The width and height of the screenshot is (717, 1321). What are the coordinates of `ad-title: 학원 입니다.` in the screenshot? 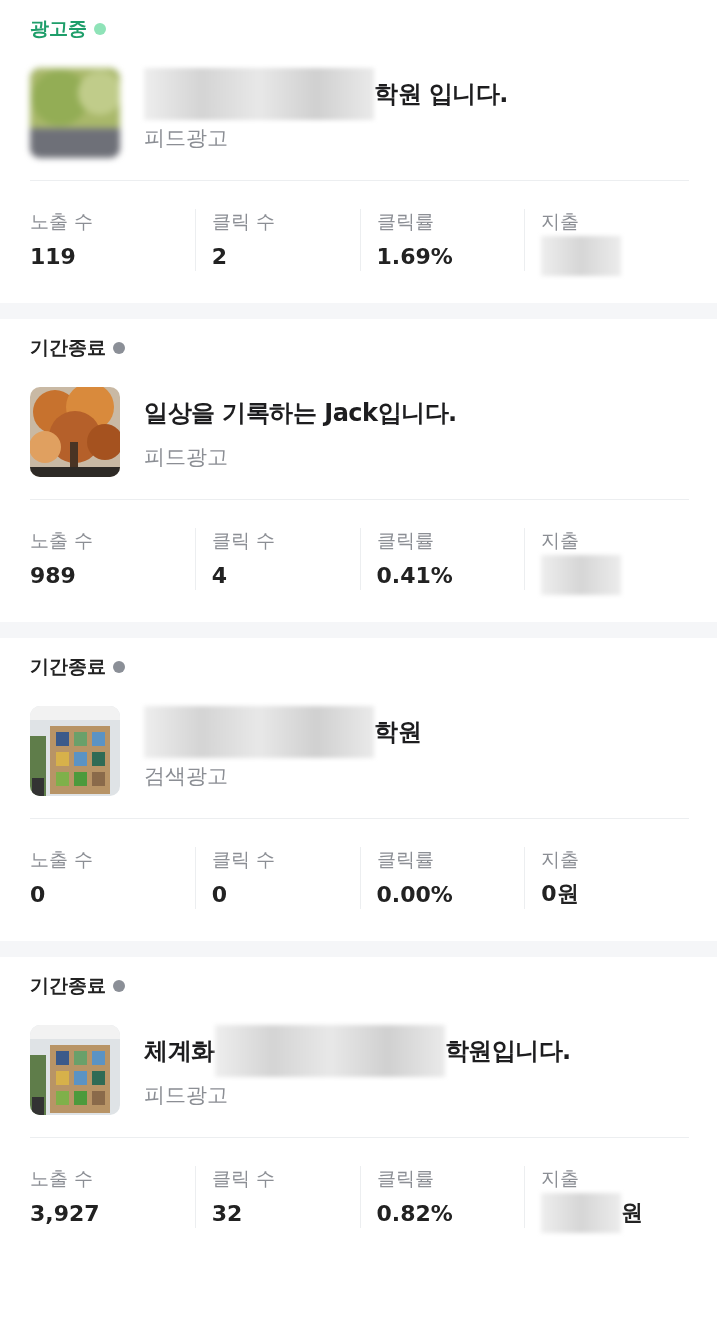 It's located at (441, 94).